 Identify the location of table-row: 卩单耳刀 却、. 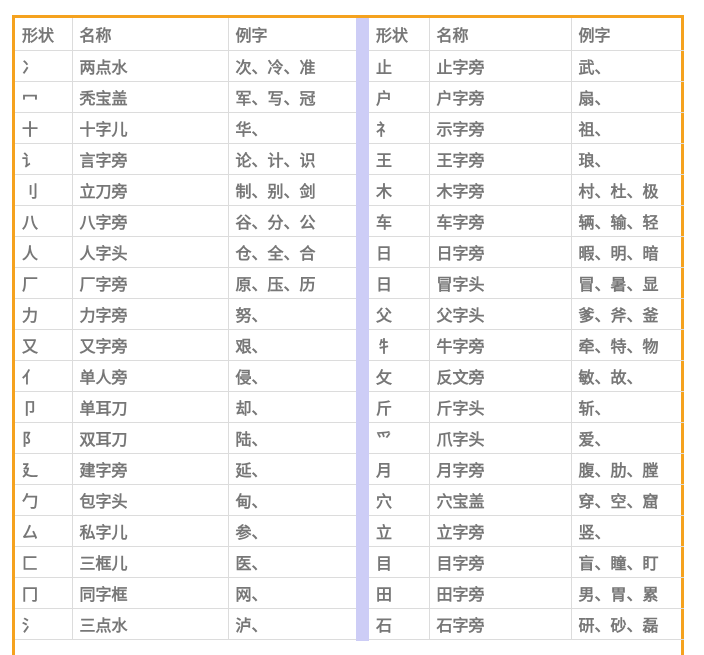
(185, 407).